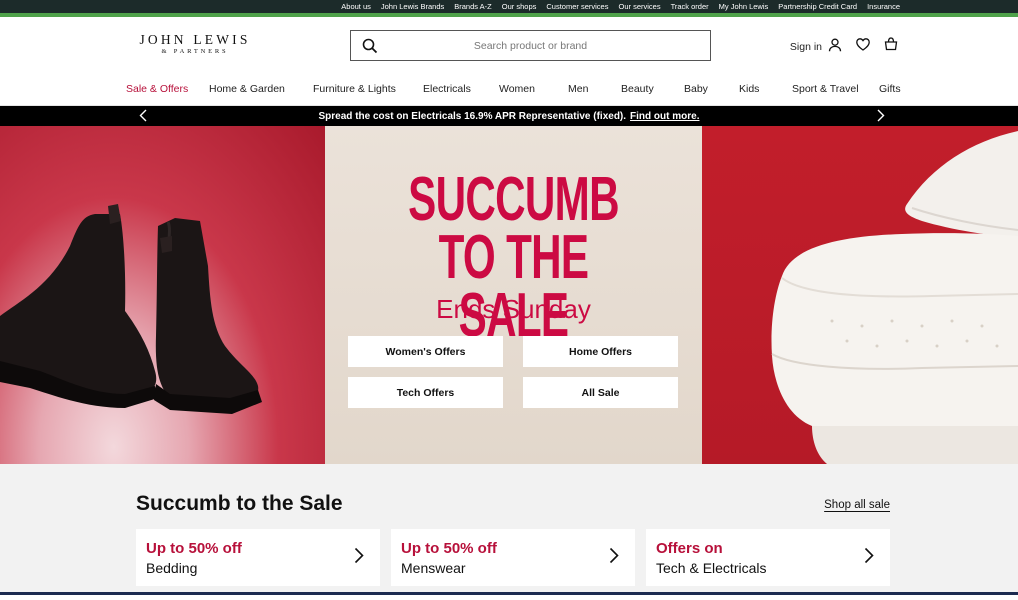 The height and width of the screenshot is (600, 1018). Describe the element at coordinates (578, 89) in the screenshot. I see `nav-item-men: Men` at that location.